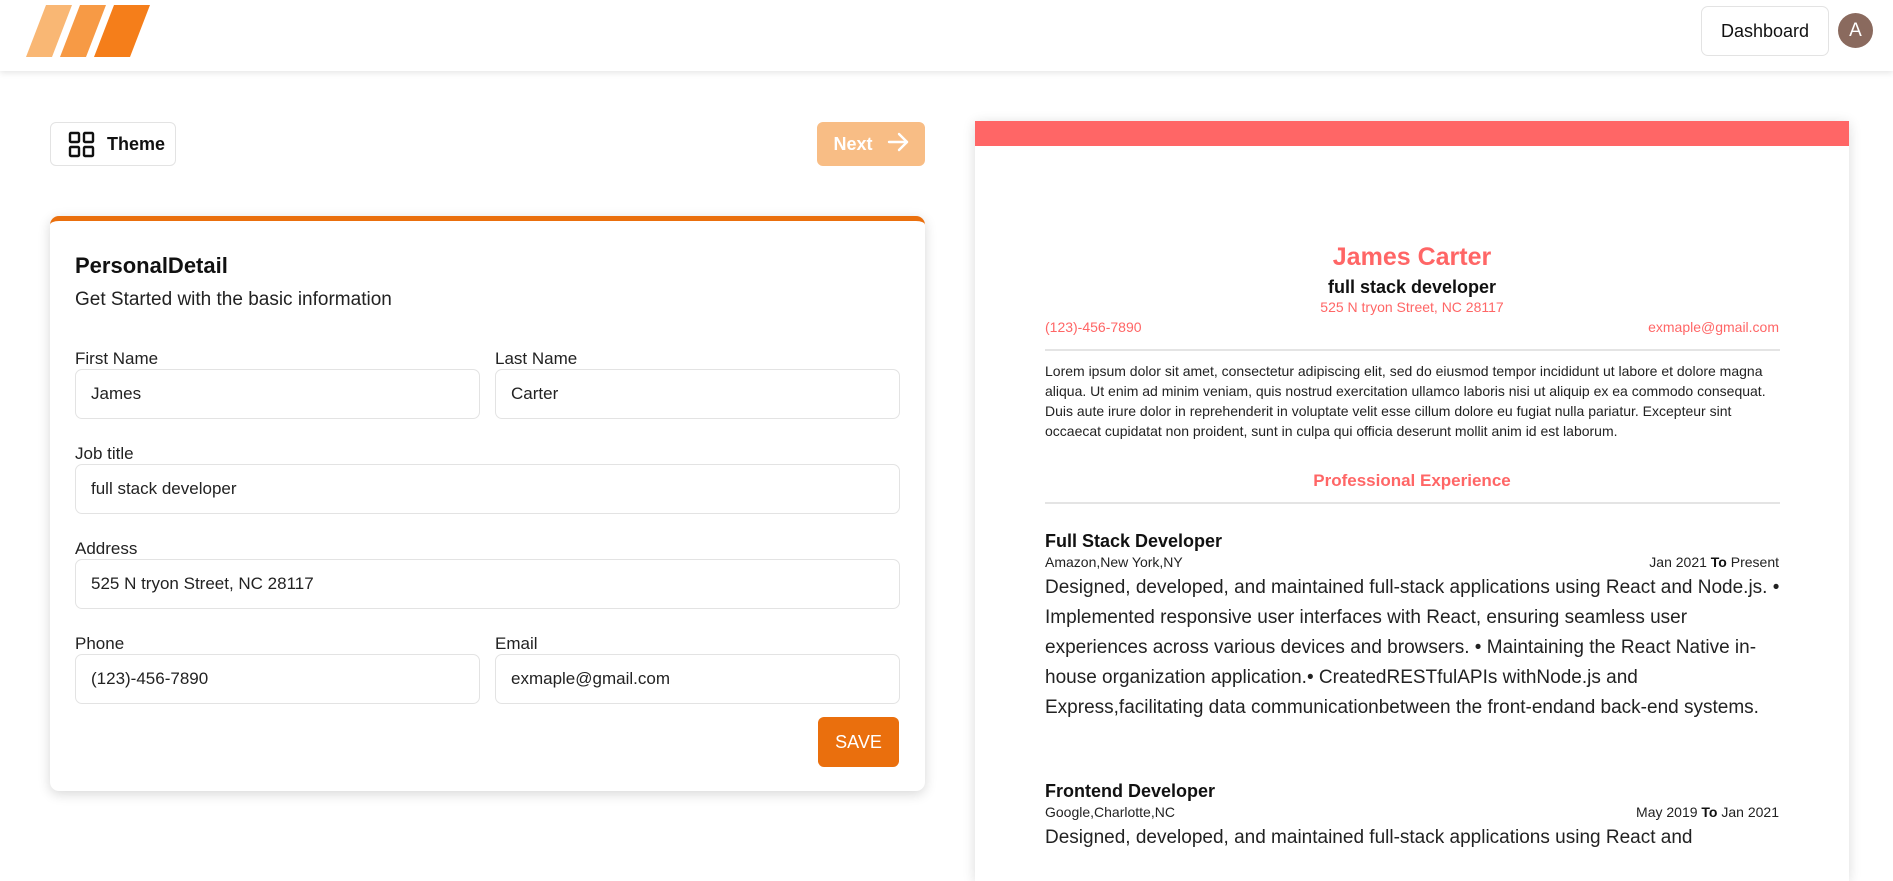 The height and width of the screenshot is (881, 1893). Describe the element at coordinates (233, 299) in the screenshot. I see `card-subtitle: Get Started with the basic information` at that location.